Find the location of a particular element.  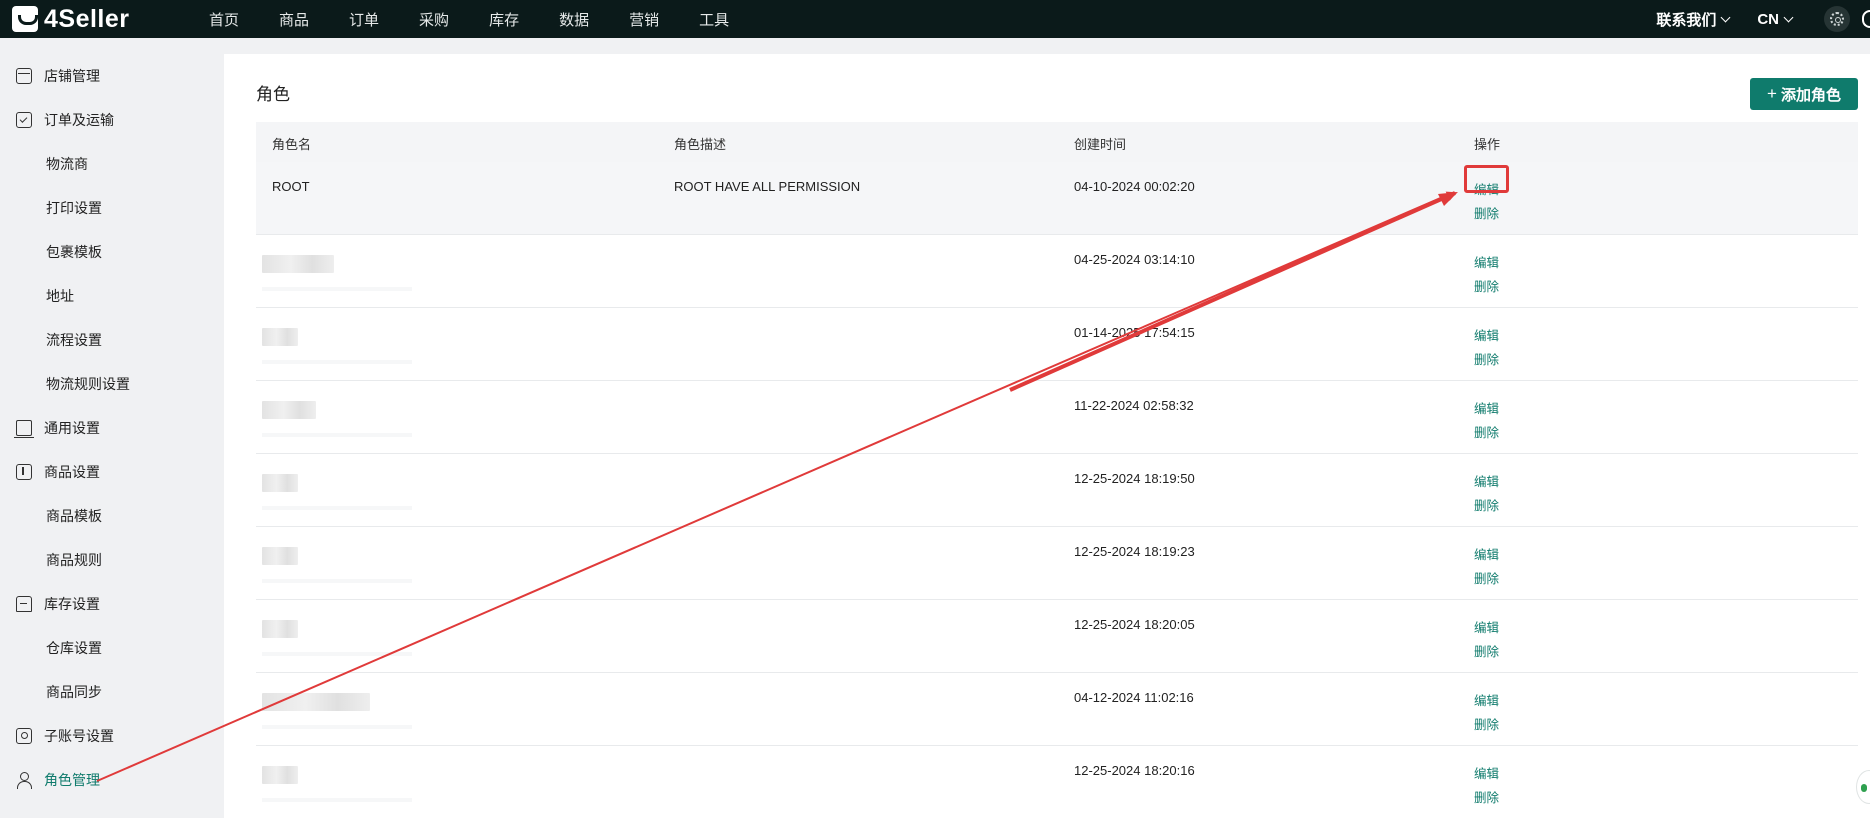

app-logo: 4Seller is located at coordinates (97, 19).